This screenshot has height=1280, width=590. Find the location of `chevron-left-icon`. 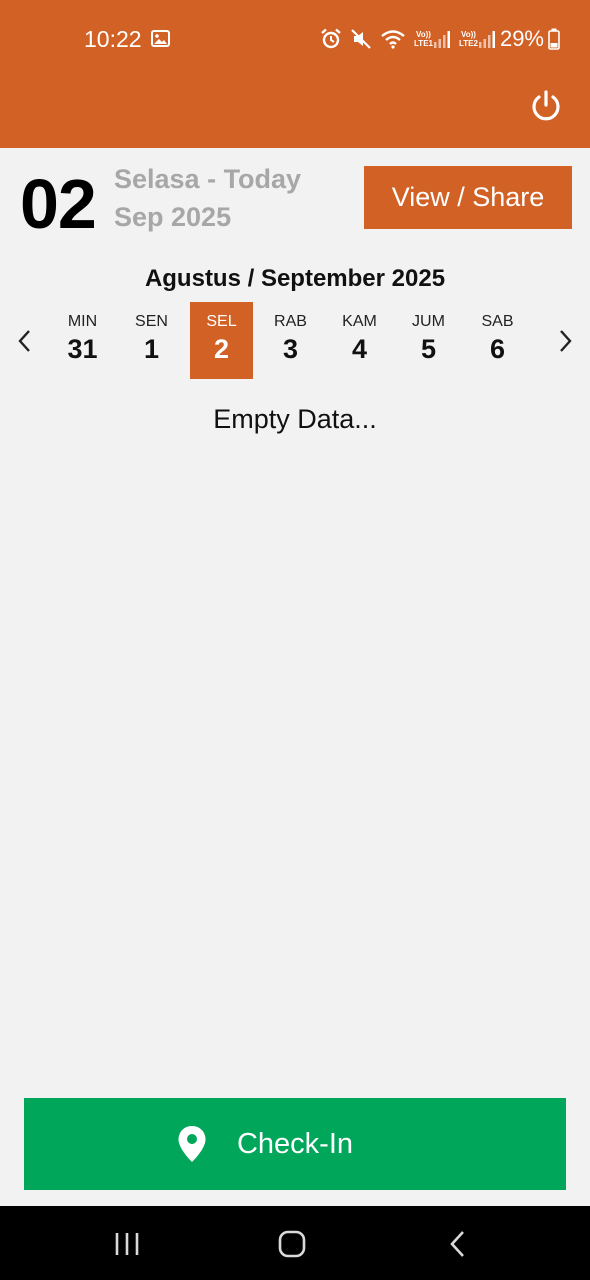

chevron-left-icon is located at coordinates (25, 341).